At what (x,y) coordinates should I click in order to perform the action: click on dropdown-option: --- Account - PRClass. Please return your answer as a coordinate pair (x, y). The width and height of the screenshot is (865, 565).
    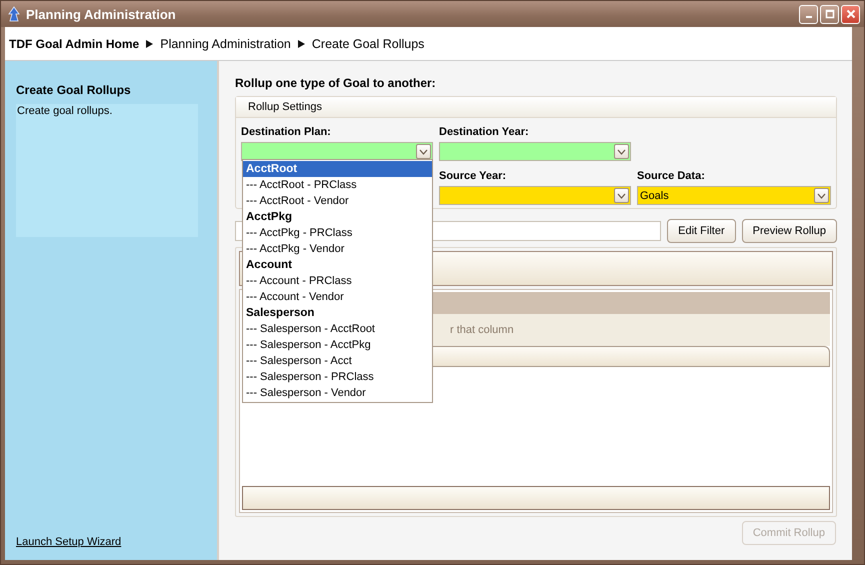
    Looking at the image, I should click on (337, 281).